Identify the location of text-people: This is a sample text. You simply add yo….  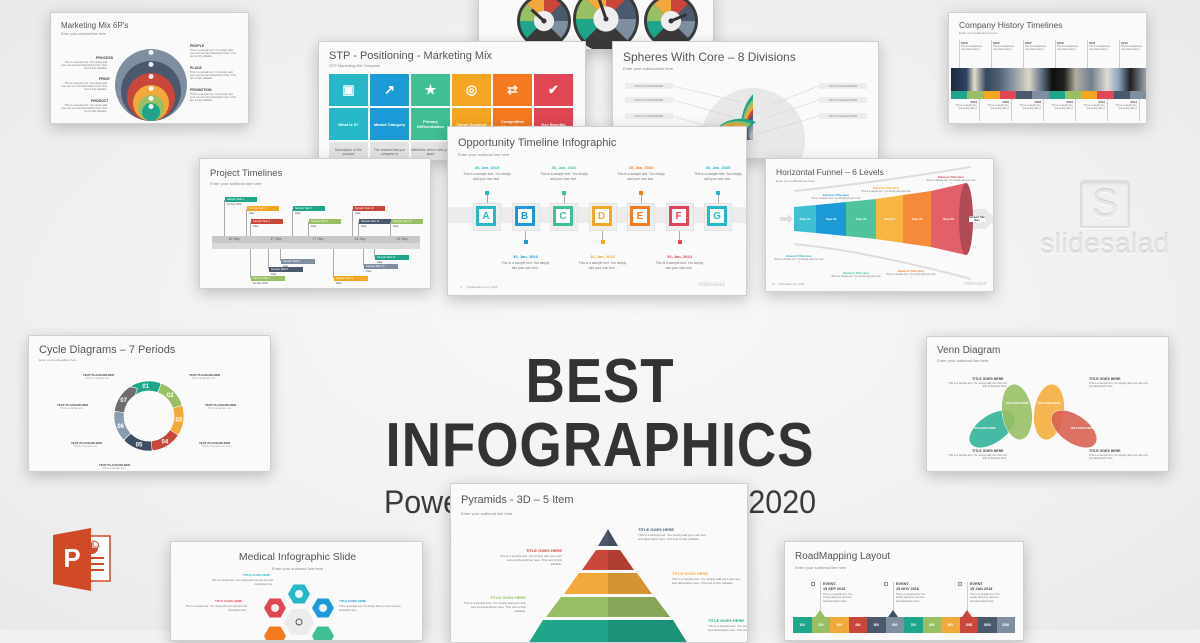
(213, 54).